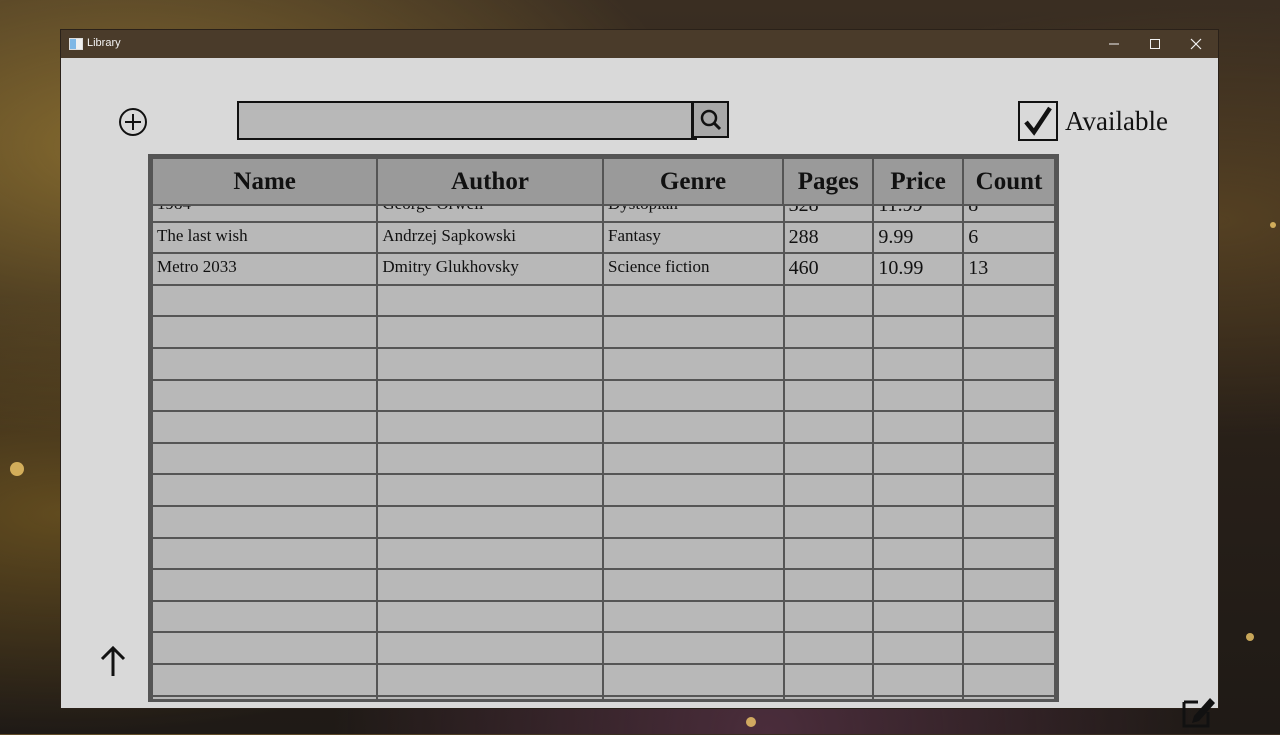 This screenshot has width=1280, height=735. Describe the element at coordinates (265, 181) in the screenshot. I see `column-header-name: Name` at that location.